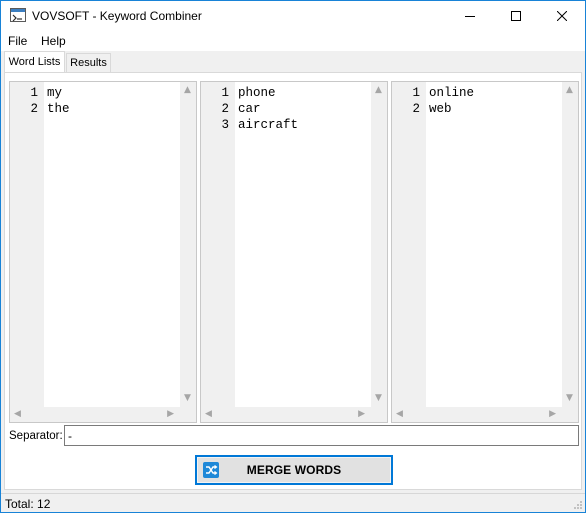 Image resolution: width=586 pixels, height=513 pixels. I want to click on line-number: 3, so click(225, 125).